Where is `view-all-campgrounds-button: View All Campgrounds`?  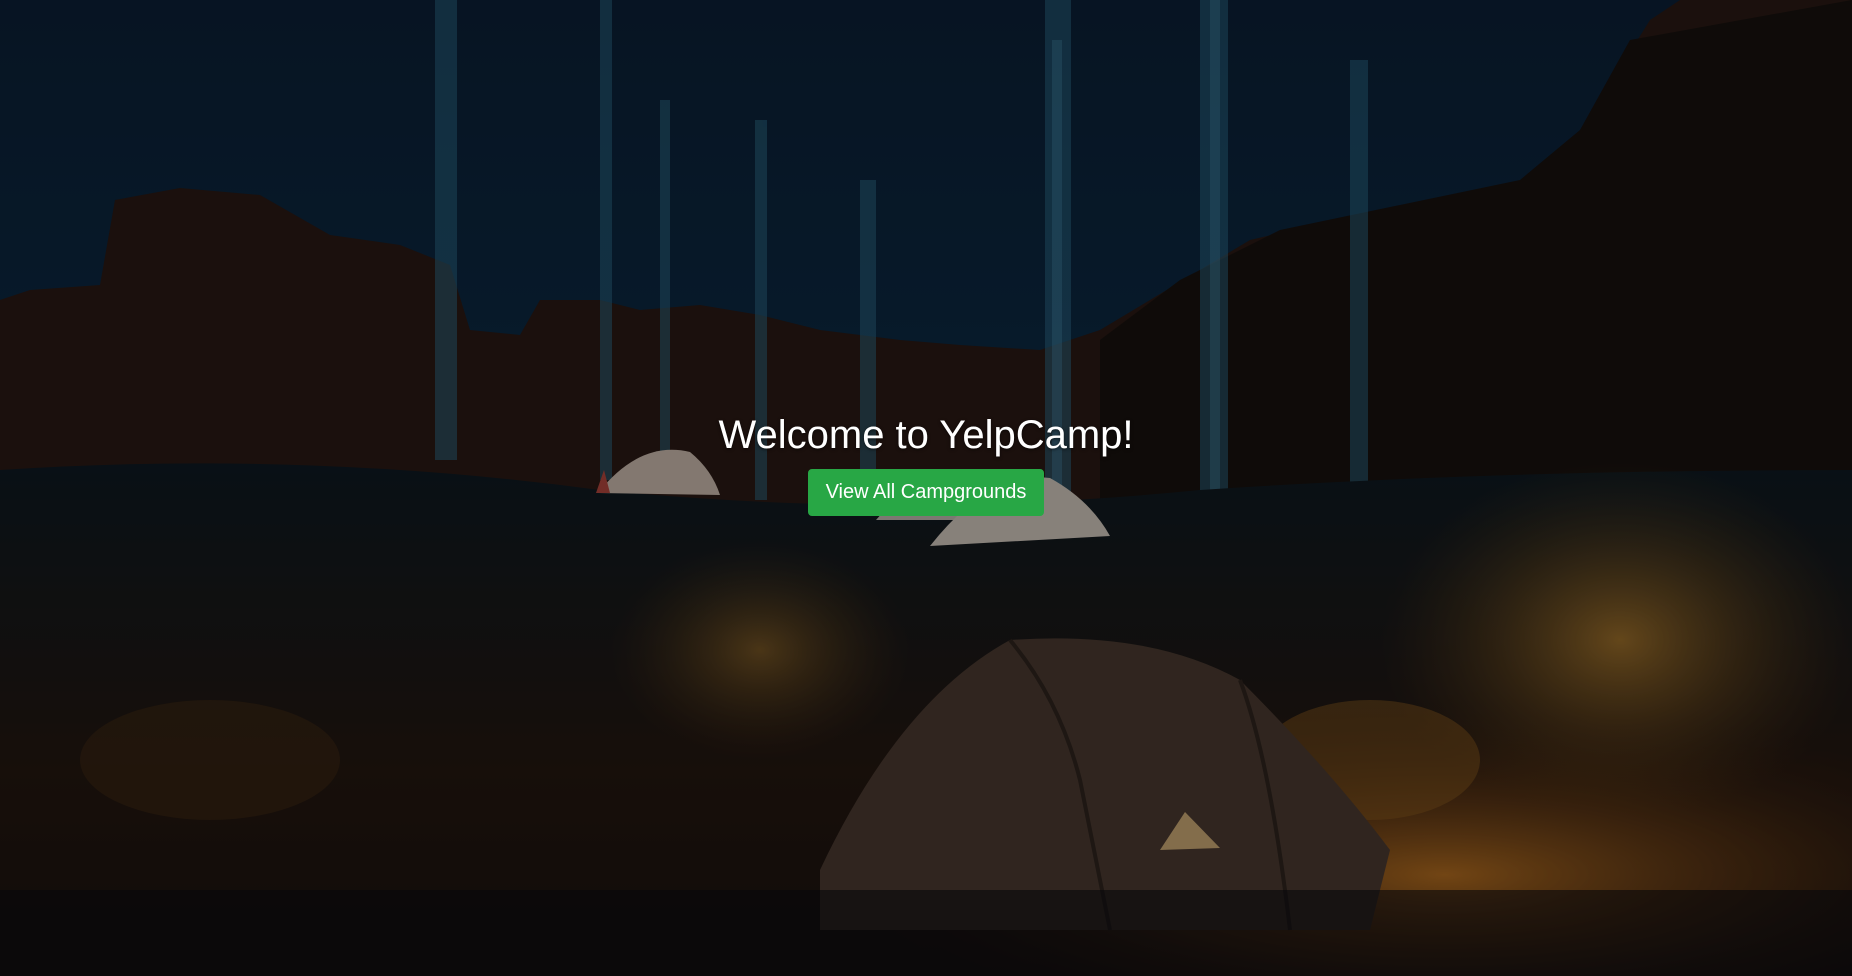
view-all-campgrounds-button: View All Campgrounds is located at coordinates (926, 492).